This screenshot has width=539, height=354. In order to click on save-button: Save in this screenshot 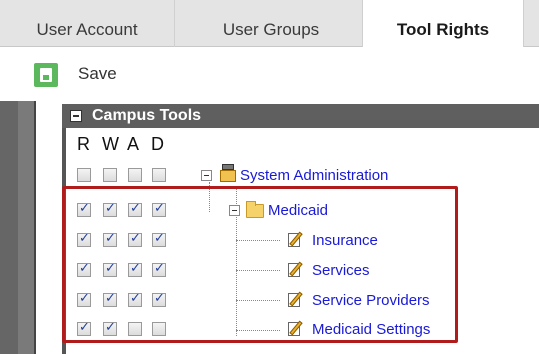, I will do `click(97, 74)`.